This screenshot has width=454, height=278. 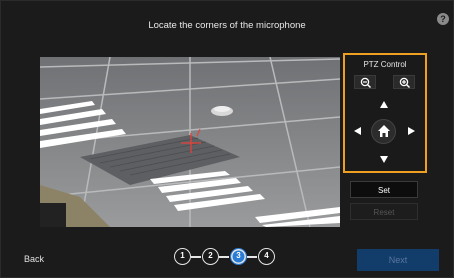 I want to click on home-icon, so click(x=384, y=131).